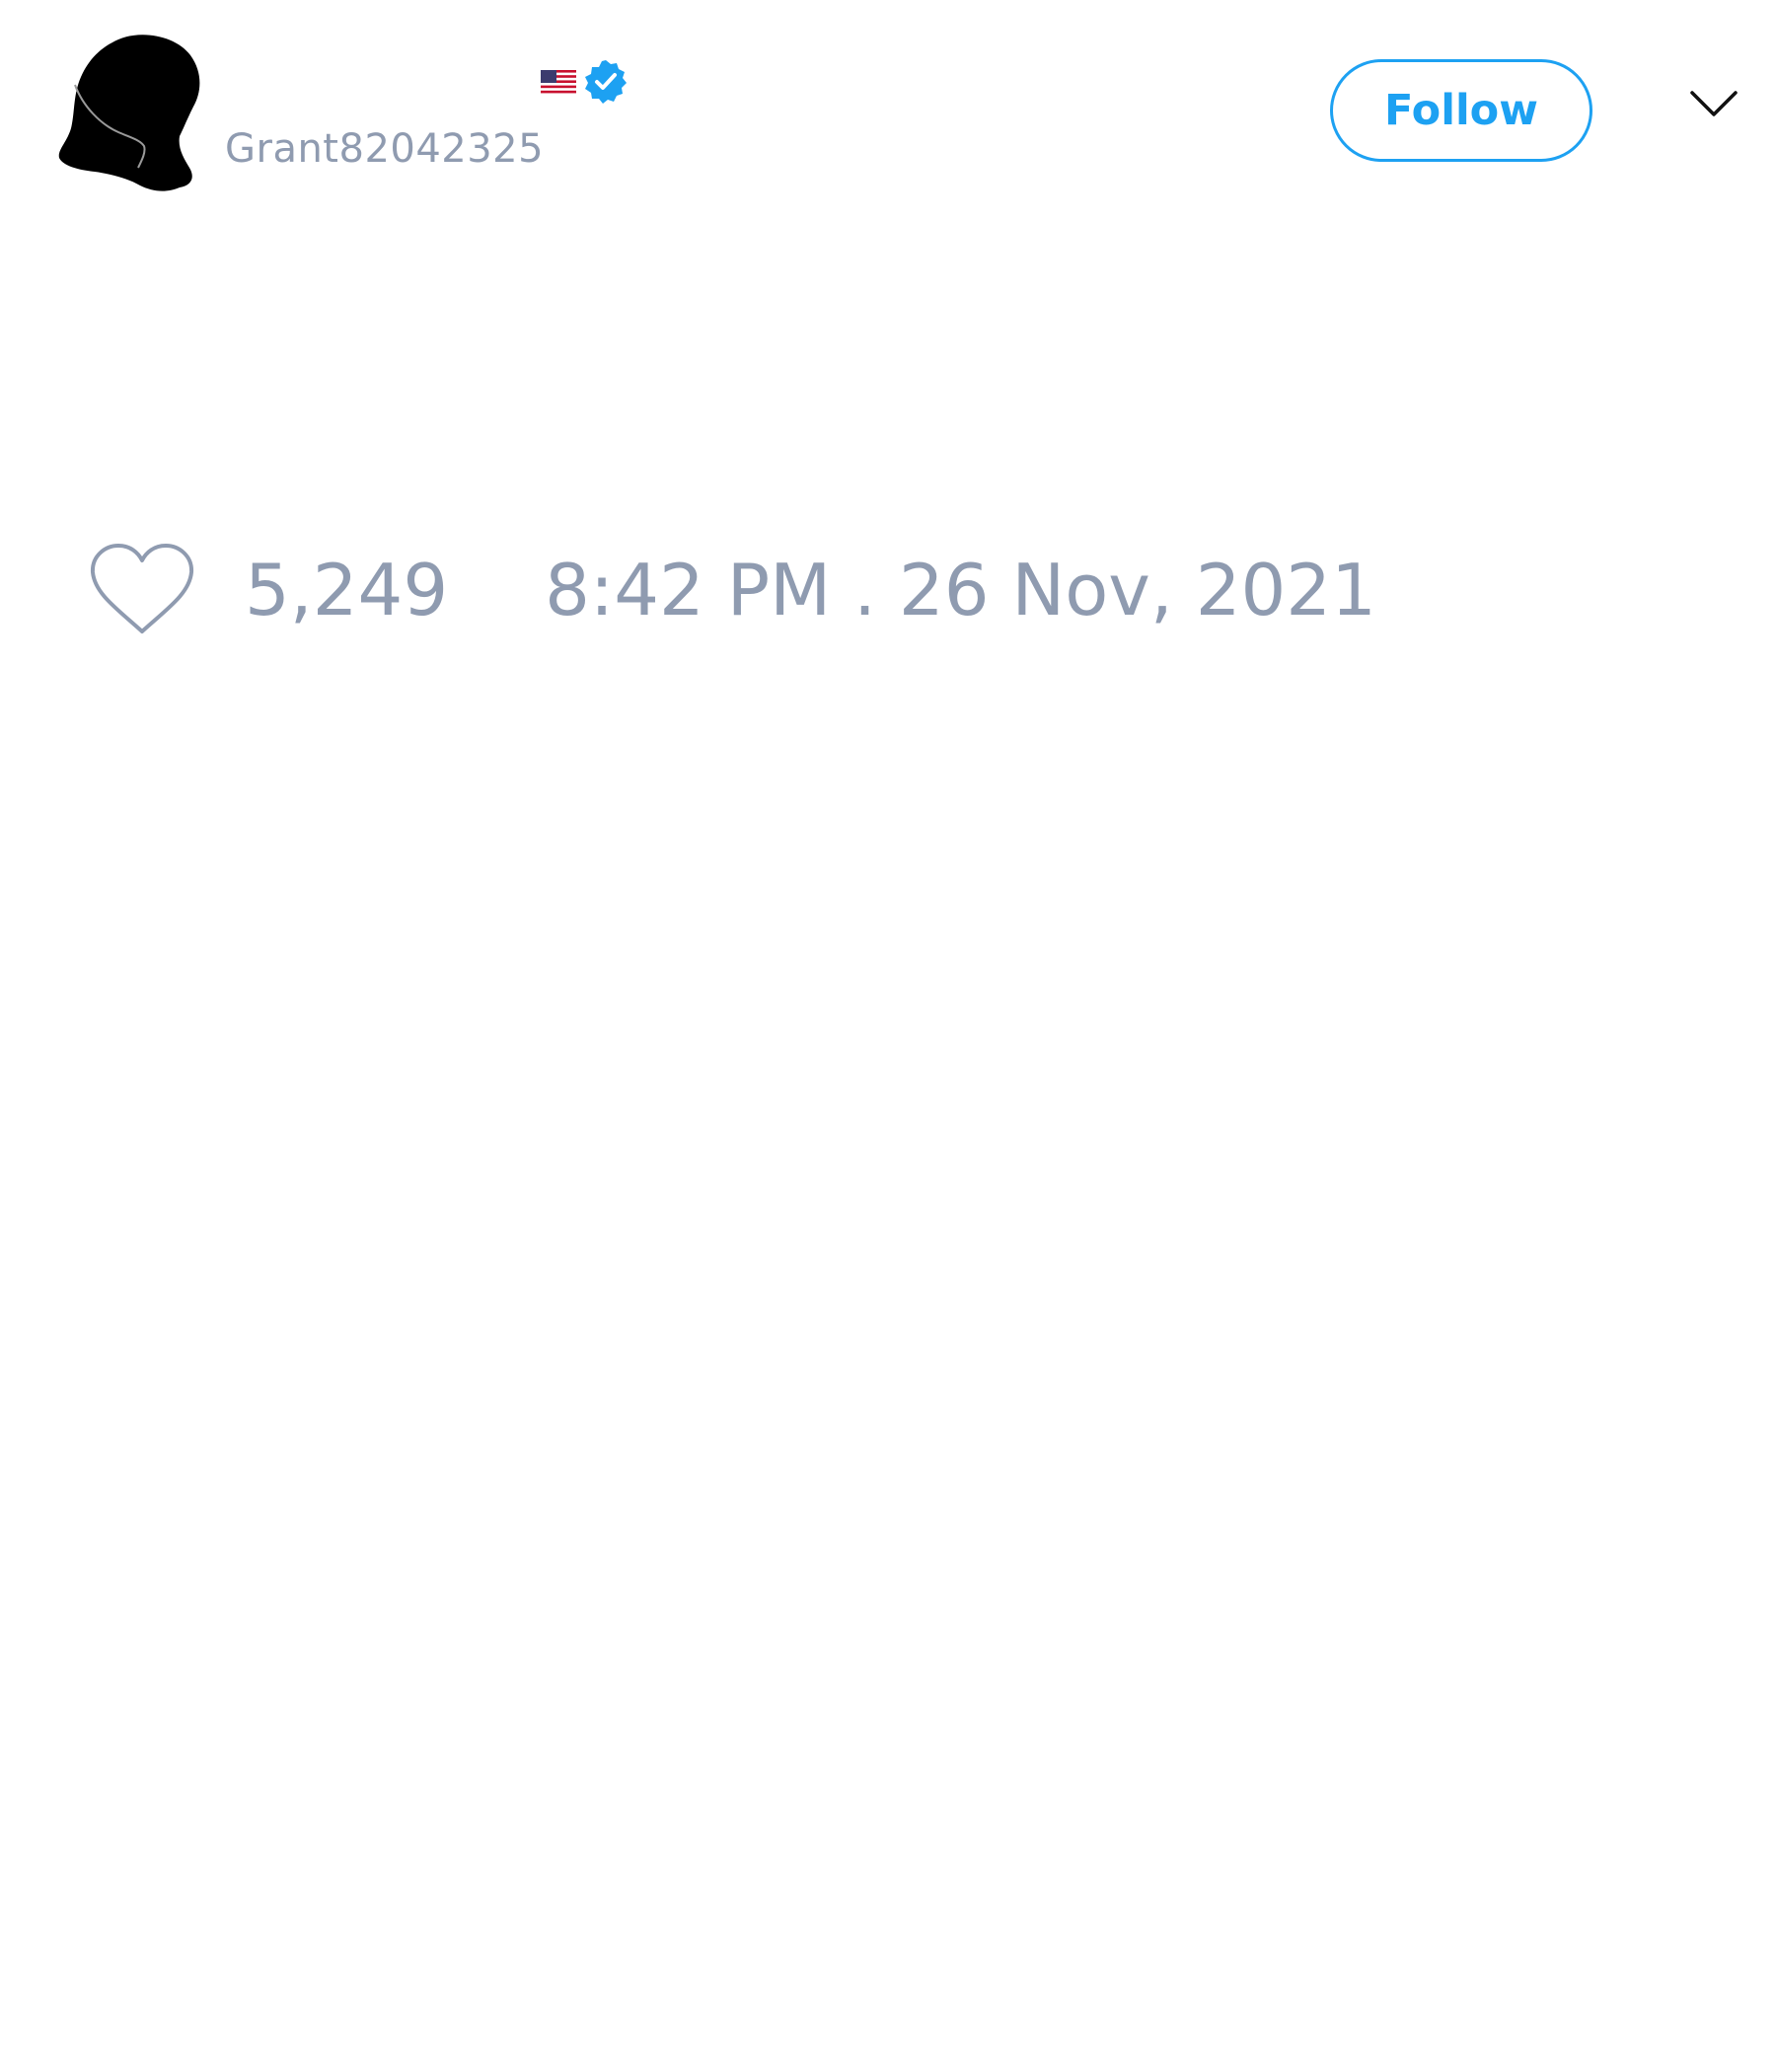  I want to click on silhouette-avatar-icon, so click(129, 113).